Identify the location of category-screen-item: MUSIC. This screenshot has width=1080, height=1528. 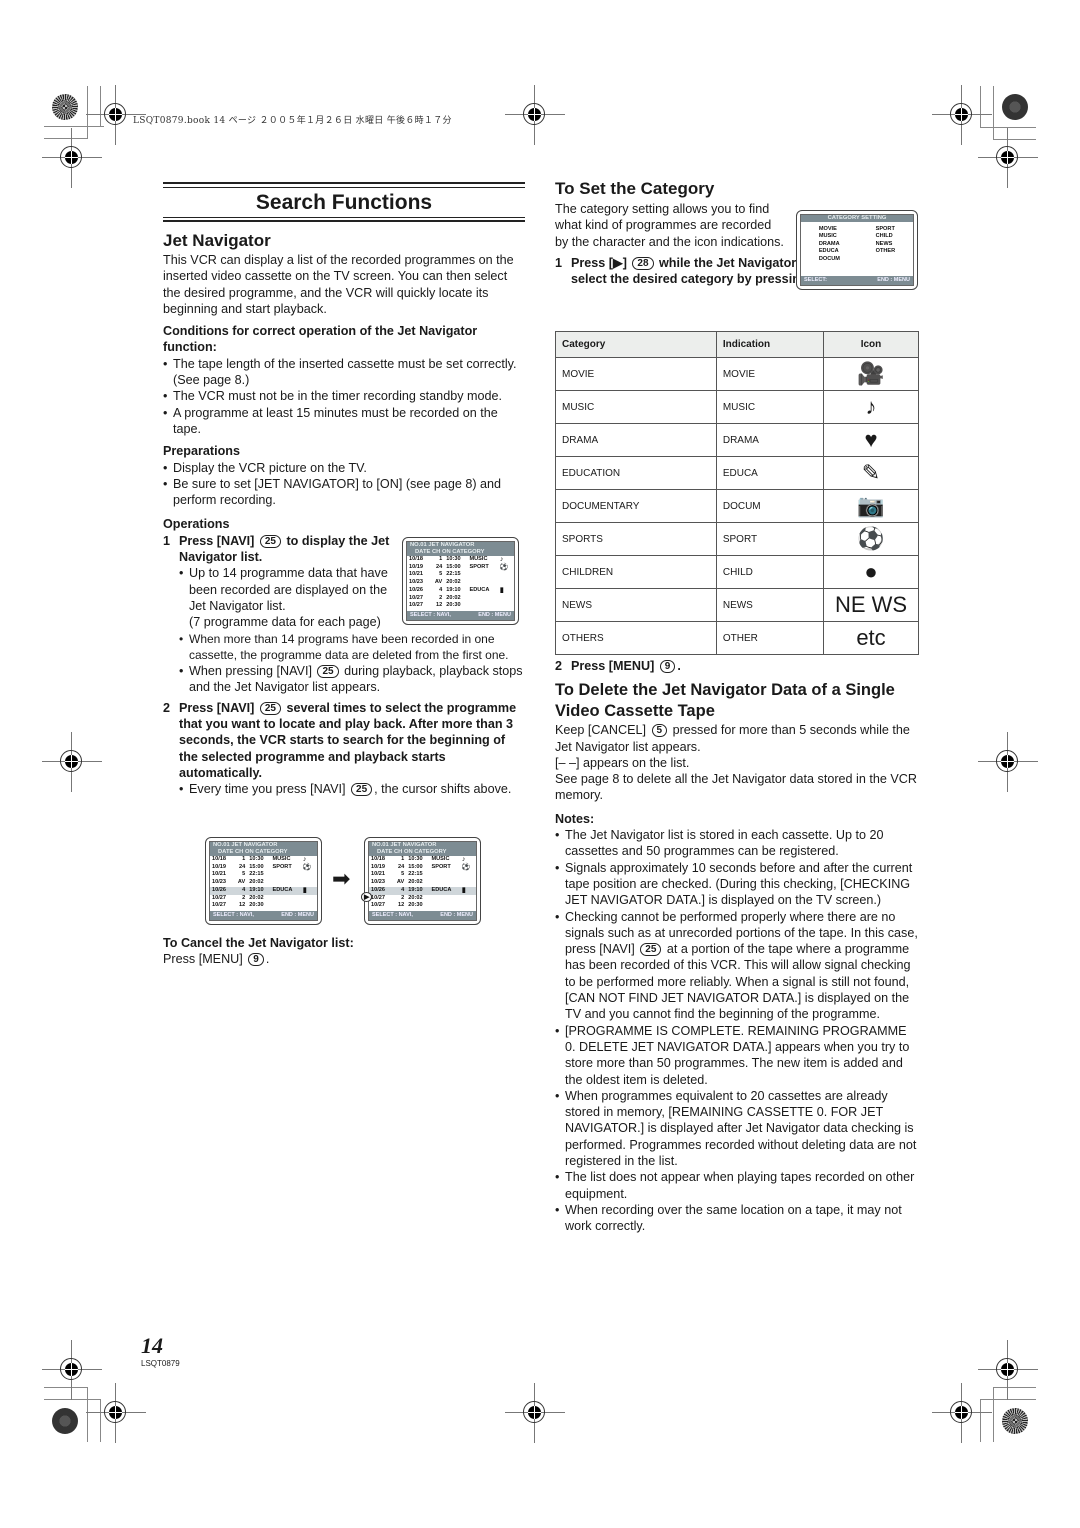
(827, 236).